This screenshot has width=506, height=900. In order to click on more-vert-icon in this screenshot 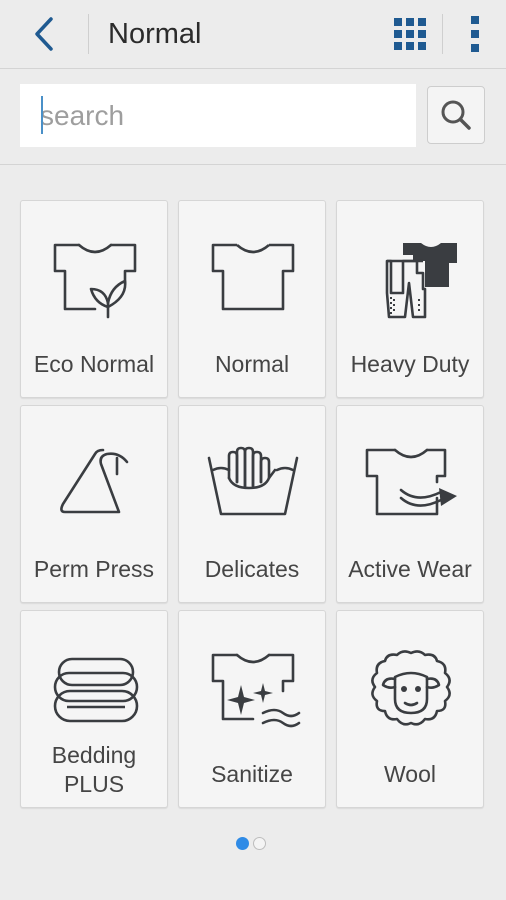, I will do `click(475, 34)`.